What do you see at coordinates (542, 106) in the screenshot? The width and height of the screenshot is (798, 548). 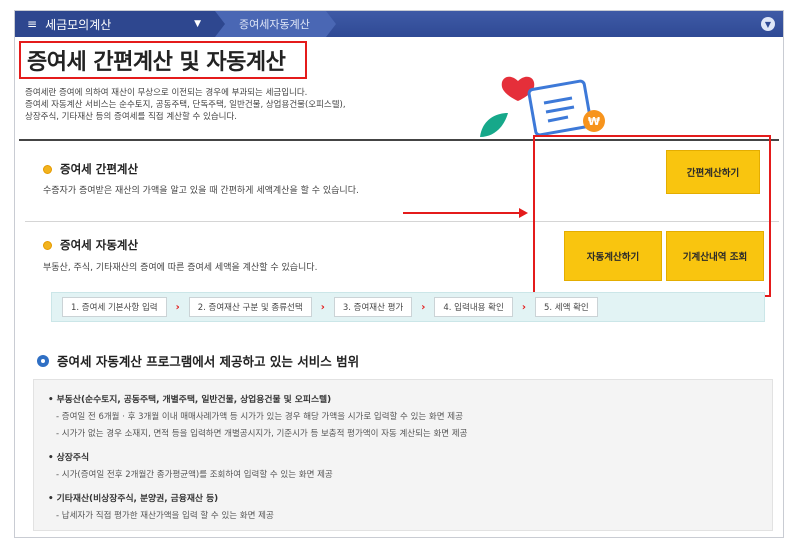 I see `tax-document-illustration: ₩` at bounding box center [542, 106].